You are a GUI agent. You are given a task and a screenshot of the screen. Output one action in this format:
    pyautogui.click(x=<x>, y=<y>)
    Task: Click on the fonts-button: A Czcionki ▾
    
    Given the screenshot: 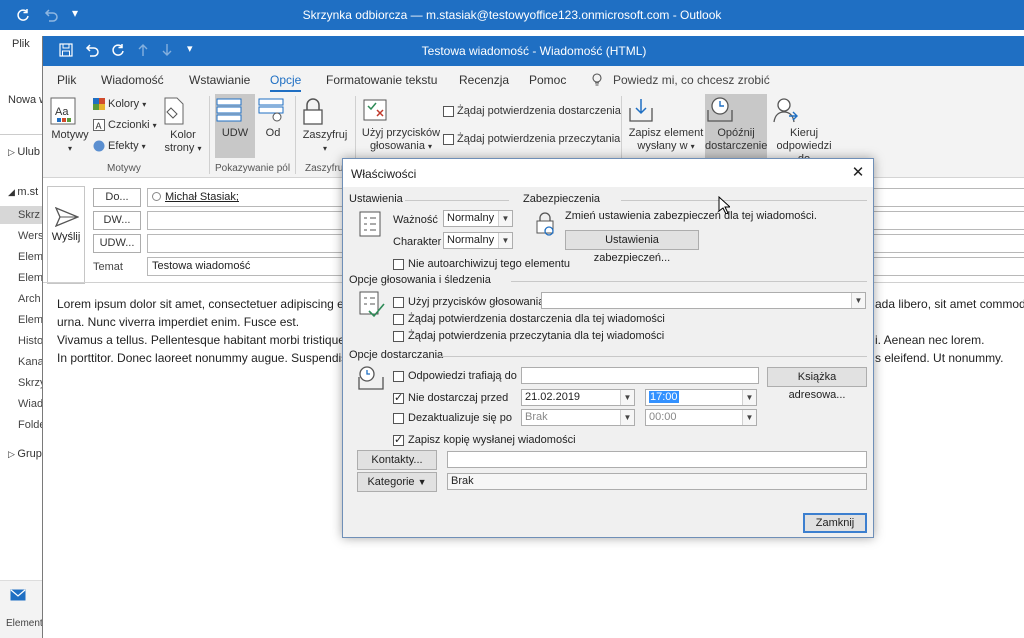 What is the action you would take?
    pyautogui.click(x=125, y=125)
    